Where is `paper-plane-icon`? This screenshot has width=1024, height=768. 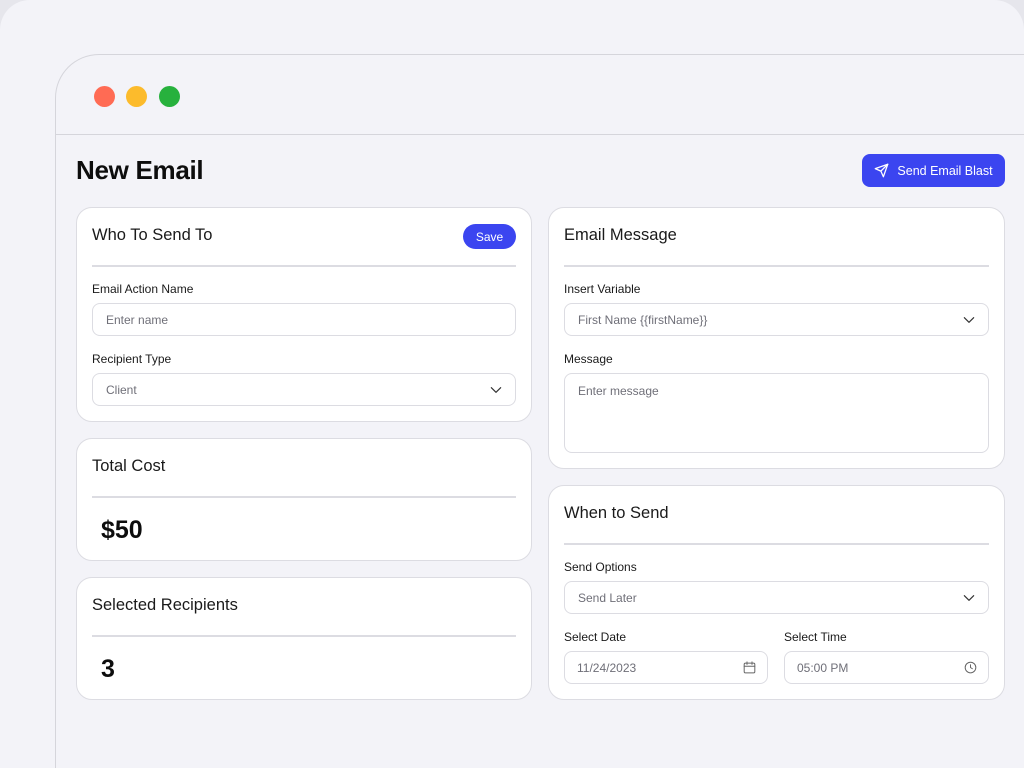
paper-plane-icon is located at coordinates (882, 170).